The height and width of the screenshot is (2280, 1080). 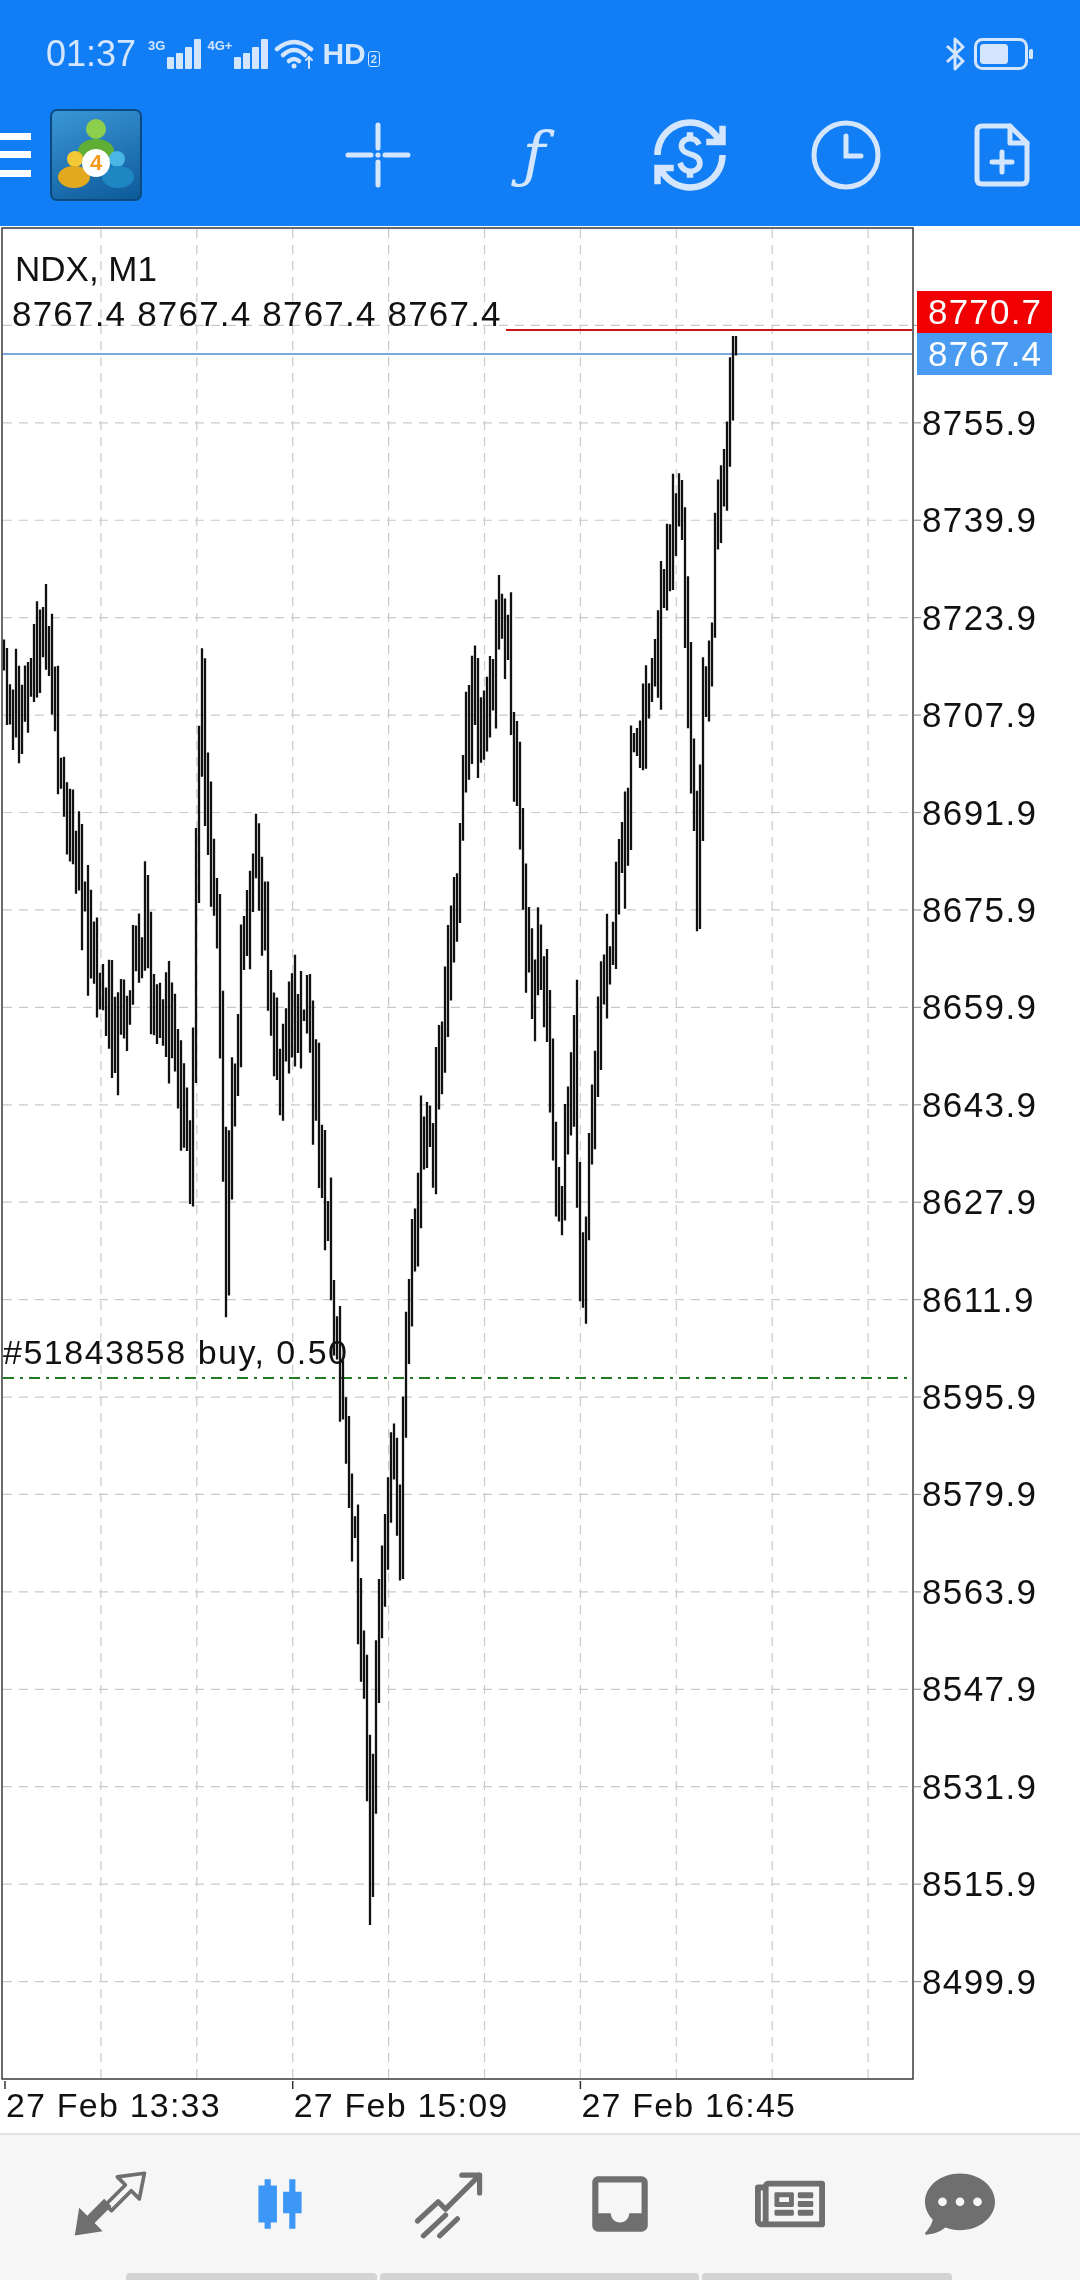 What do you see at coordinates (980, 909) in the screenshot?
I see `price-axis-label: 8675.9` at bounding box center [980, 909].